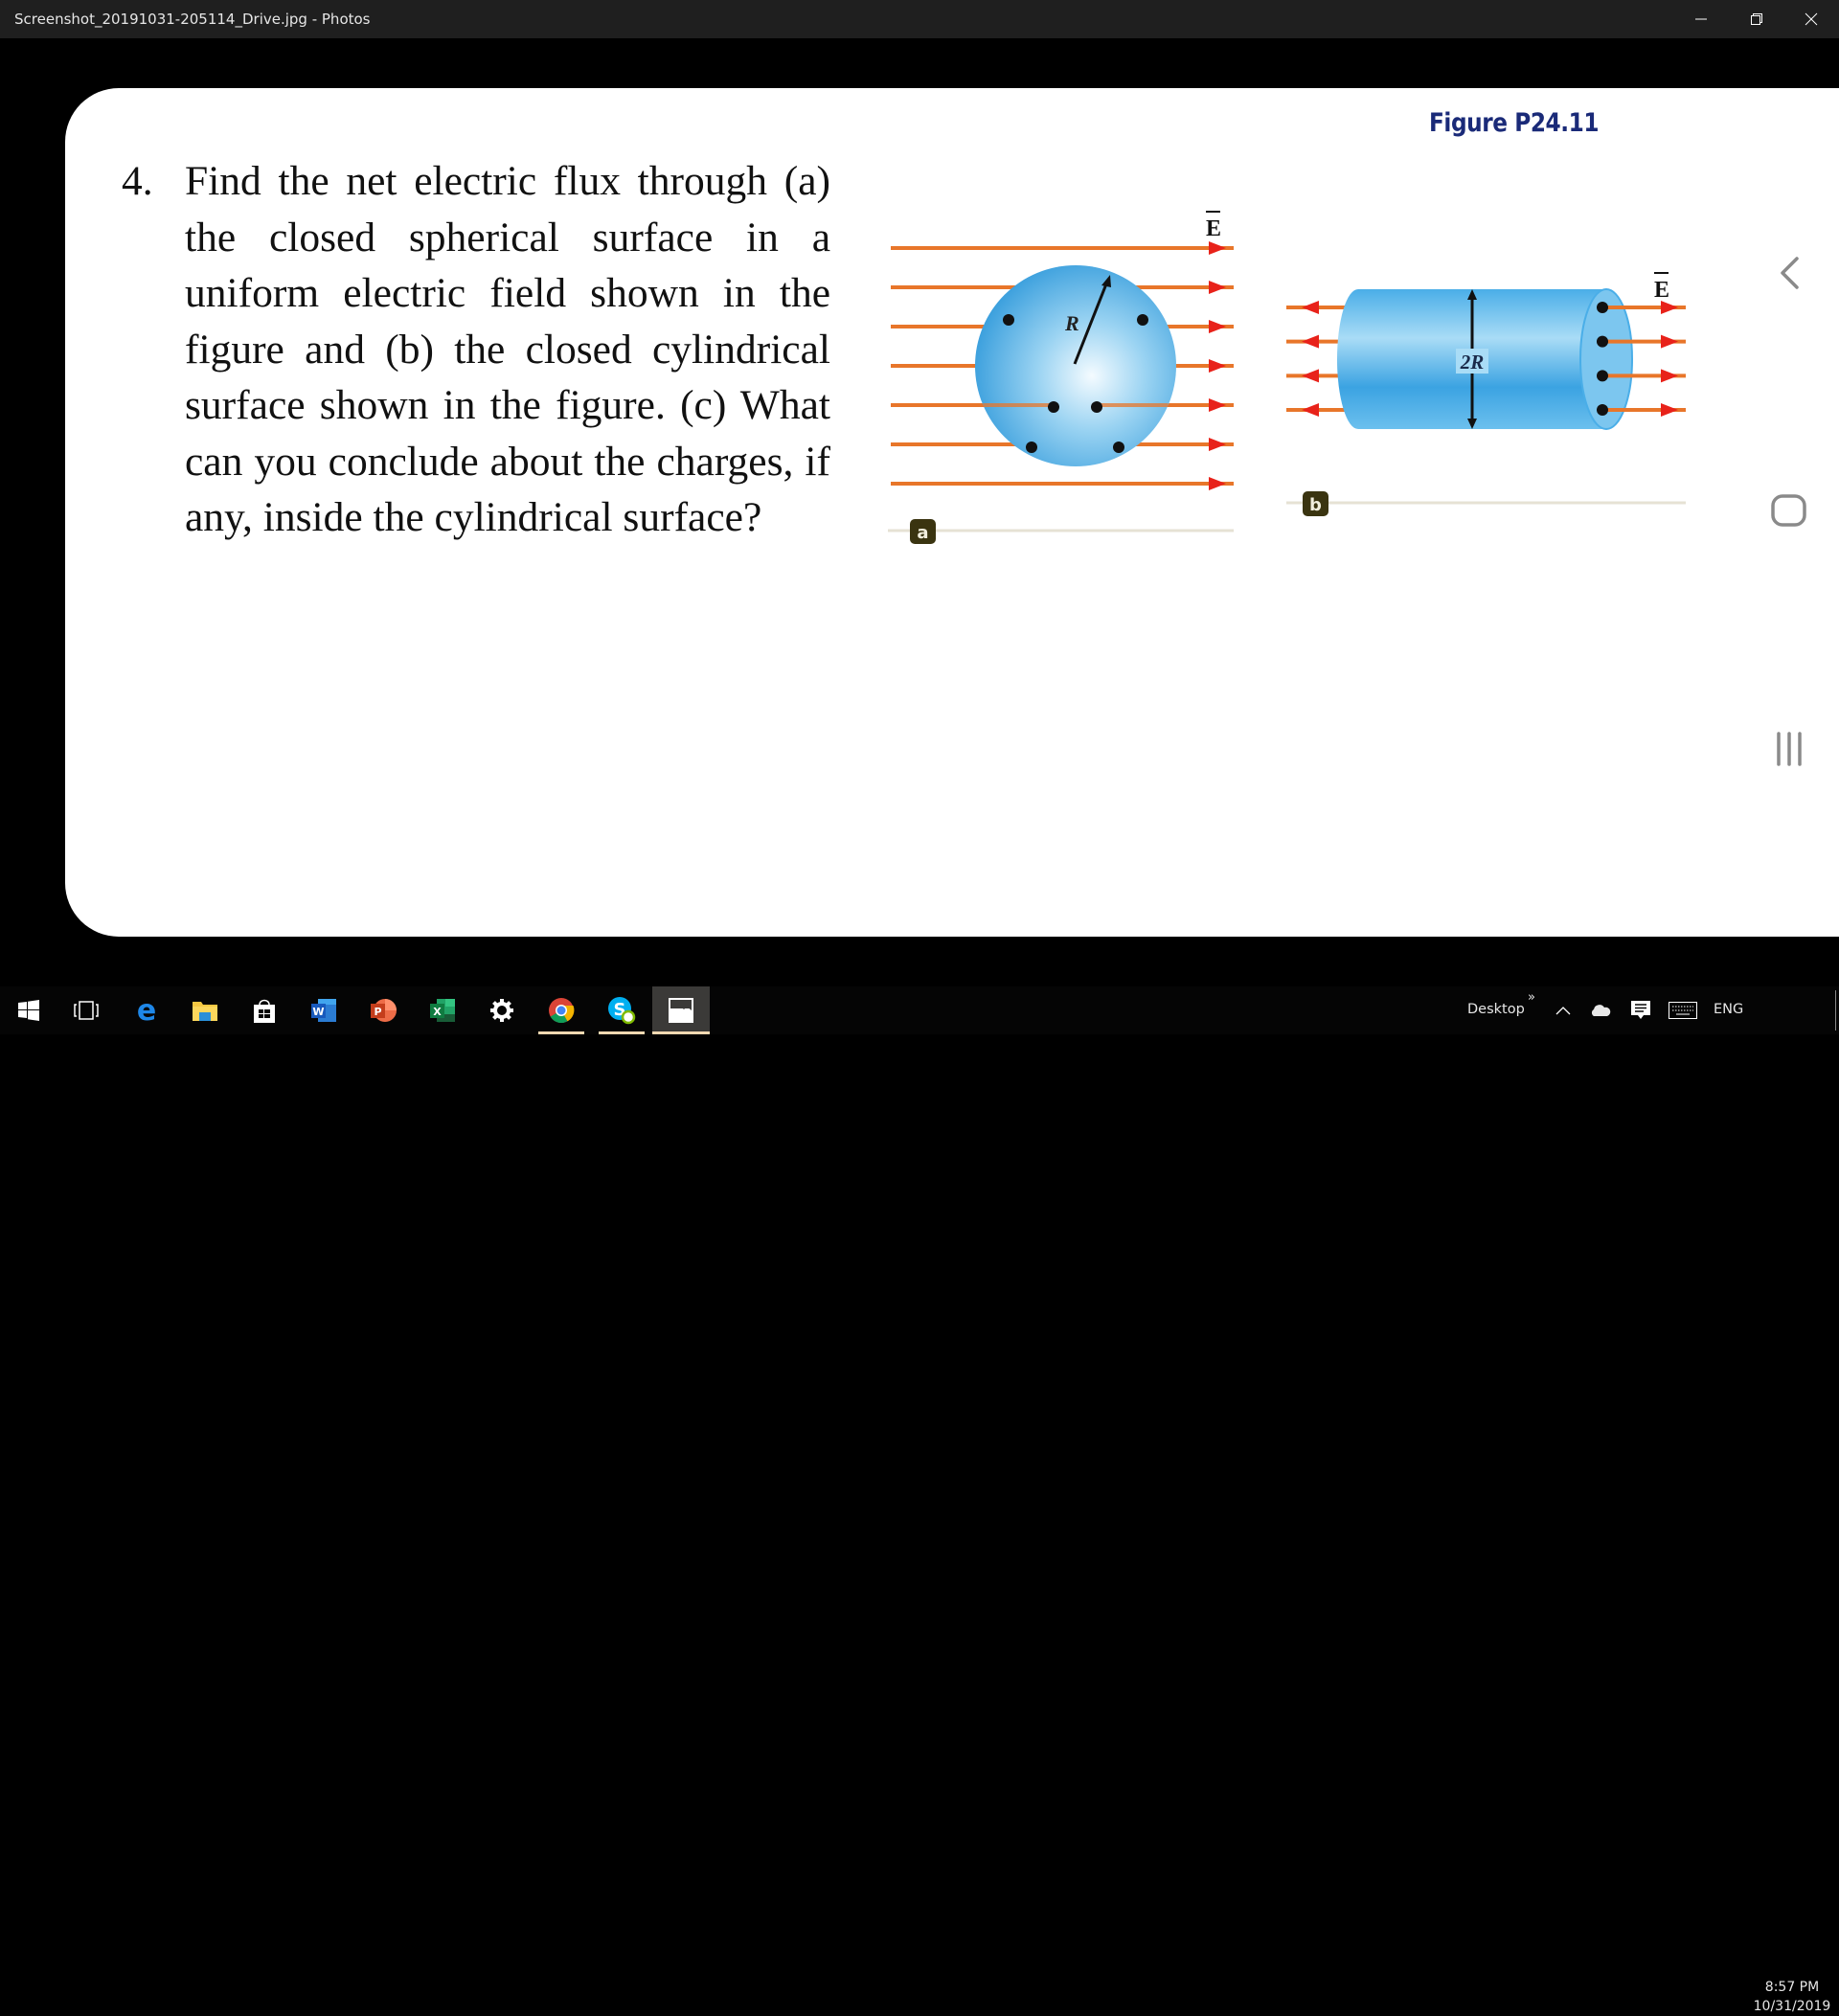 This screenshot has height=2016, width=1839. I want to click on taskbar-word: W, so click(323, 1010).